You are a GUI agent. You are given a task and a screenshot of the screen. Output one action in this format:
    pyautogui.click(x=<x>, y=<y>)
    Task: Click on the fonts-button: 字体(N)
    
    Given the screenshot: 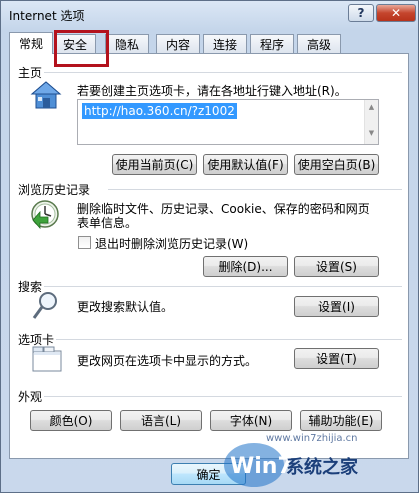 What is the action you would take?
    pyautogui.click(x=251, y=420)
    